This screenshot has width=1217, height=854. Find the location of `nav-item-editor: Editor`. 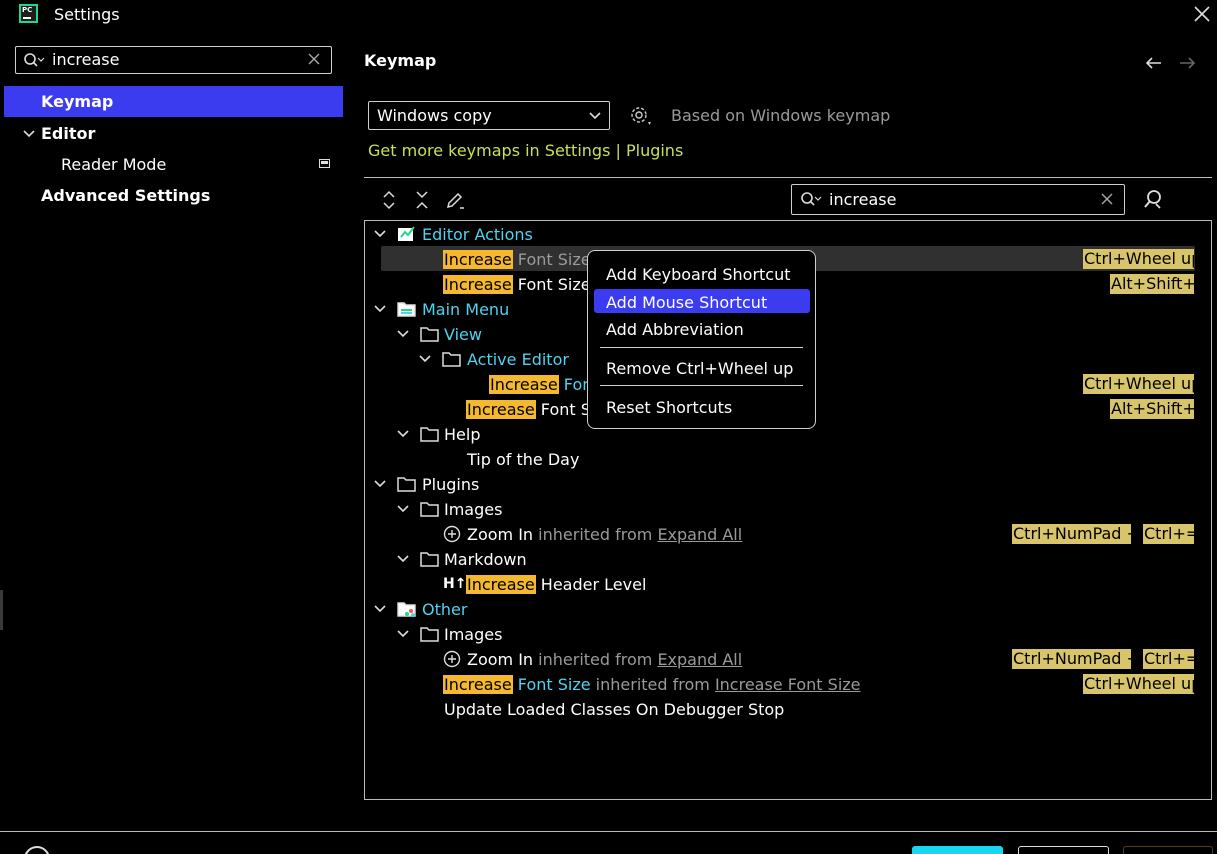

nav-item-editor: Editor is located at coordinates (68, 133).